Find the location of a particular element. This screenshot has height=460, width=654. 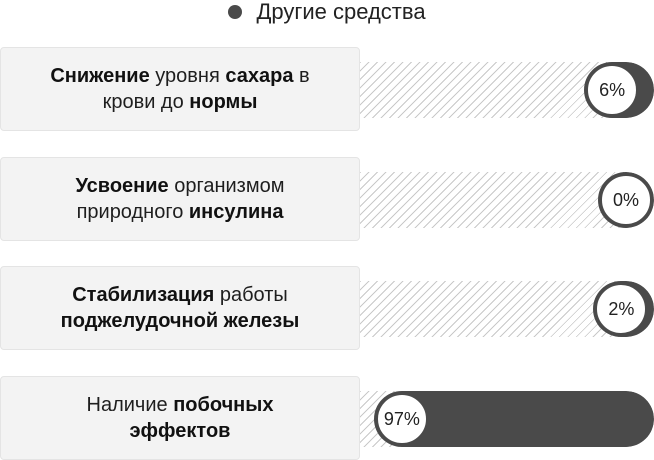

category-label-text: крови до is located at coordinates (146, 102).